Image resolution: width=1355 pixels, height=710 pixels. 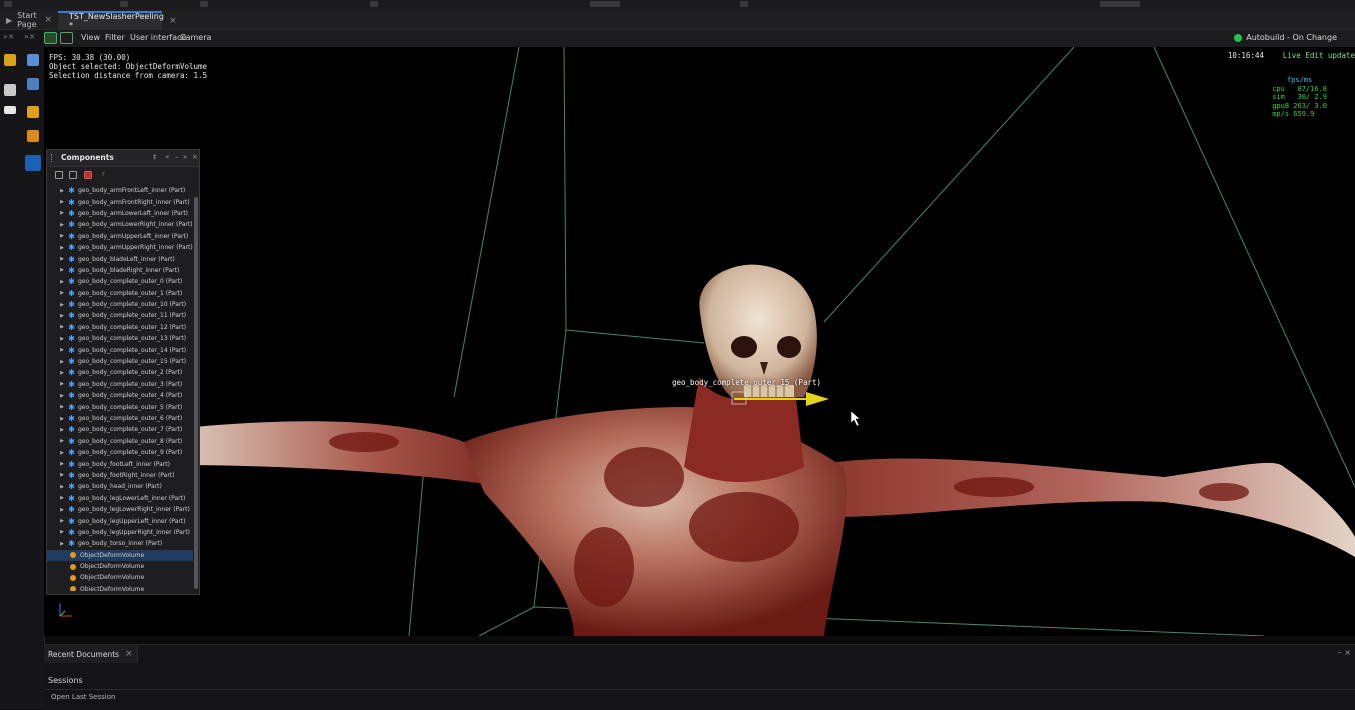 What do you see at coordinates (91, 654) in the screenshot?
I see `tab-recent-documents: Recent Documents ×` at bounding box center [91, 654].